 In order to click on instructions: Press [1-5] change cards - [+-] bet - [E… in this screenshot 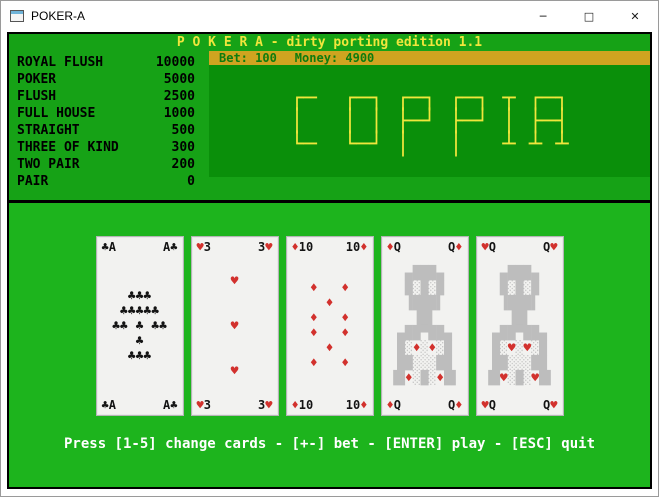, I will do `click(329, 444)`.